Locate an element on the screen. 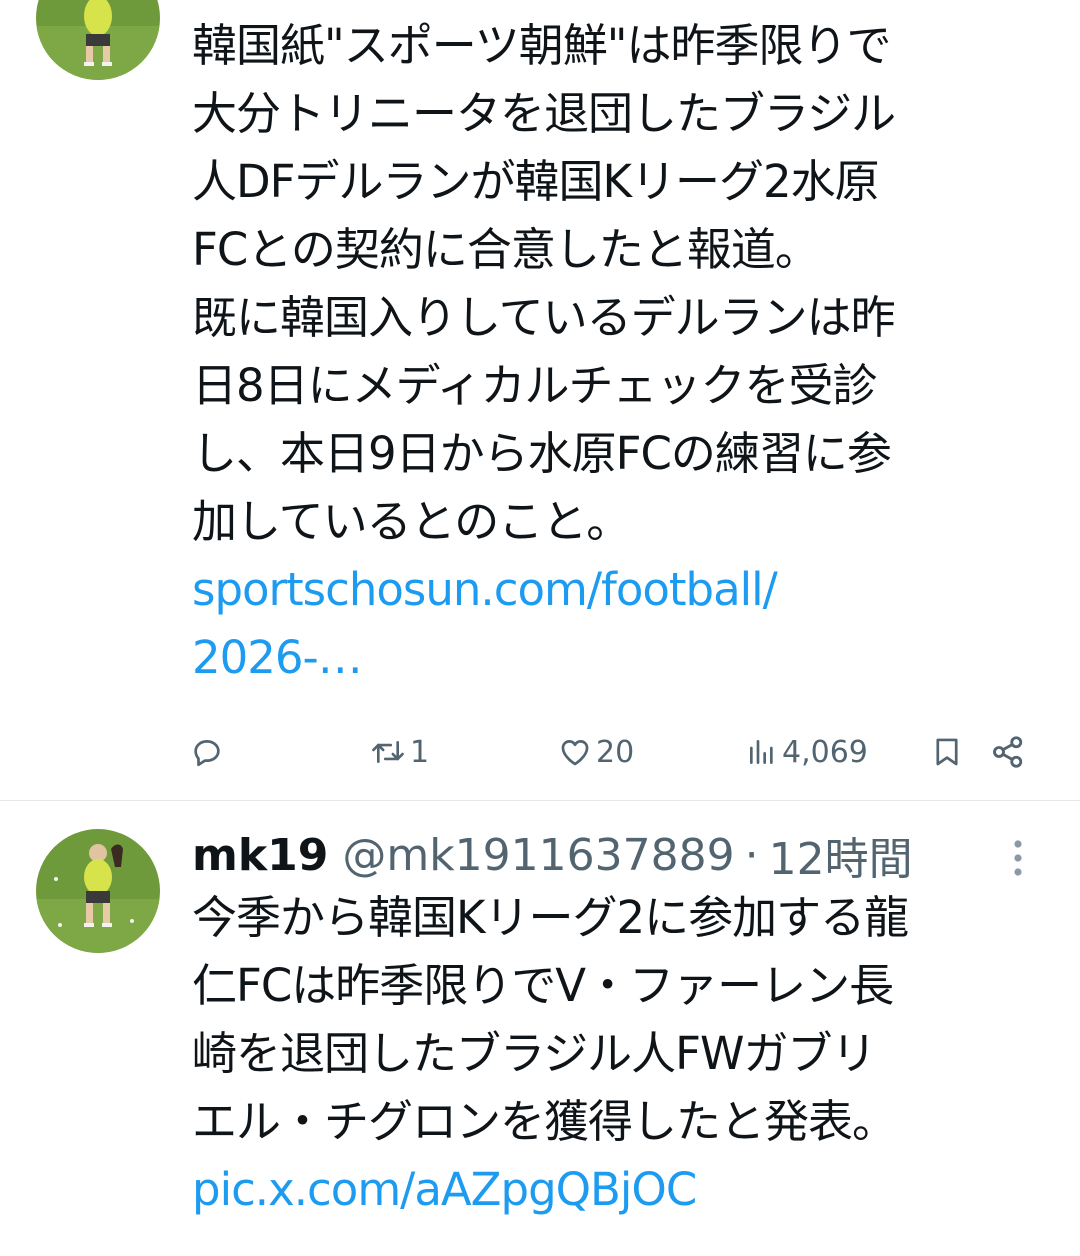 The height and width of the screenshot is (1256, 1080). like-button: 20 is located at coordinates (596, 752).